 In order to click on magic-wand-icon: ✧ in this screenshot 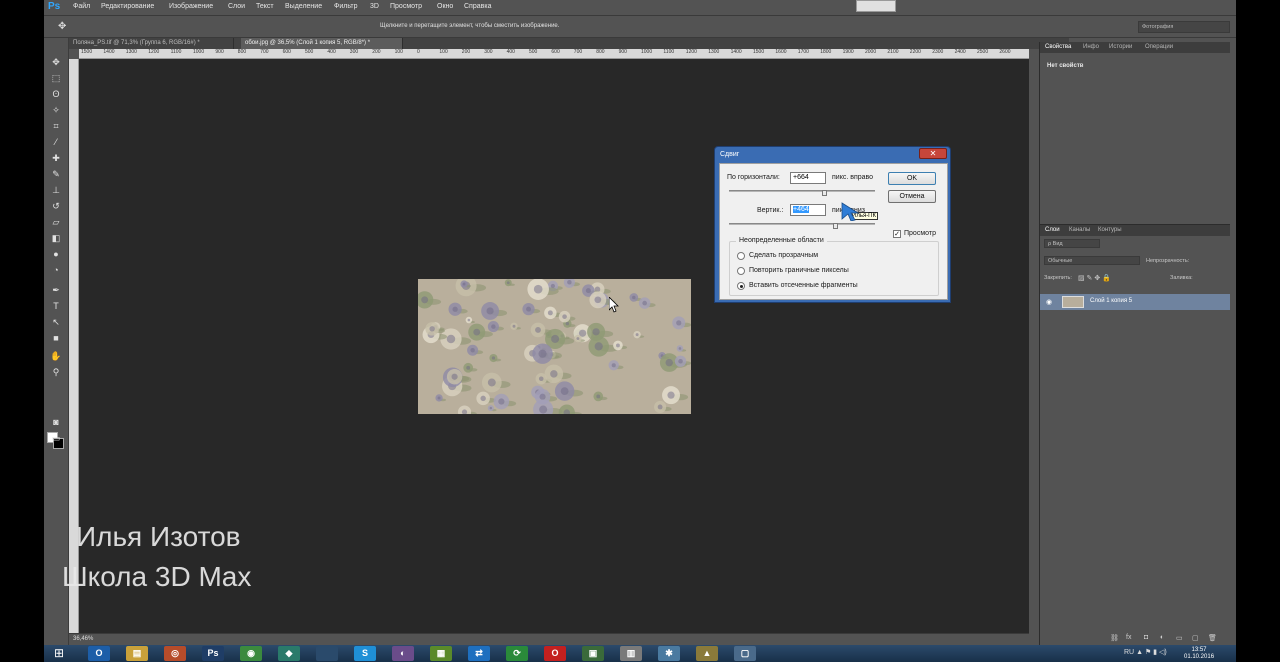, I will do `click(56, 110)`.